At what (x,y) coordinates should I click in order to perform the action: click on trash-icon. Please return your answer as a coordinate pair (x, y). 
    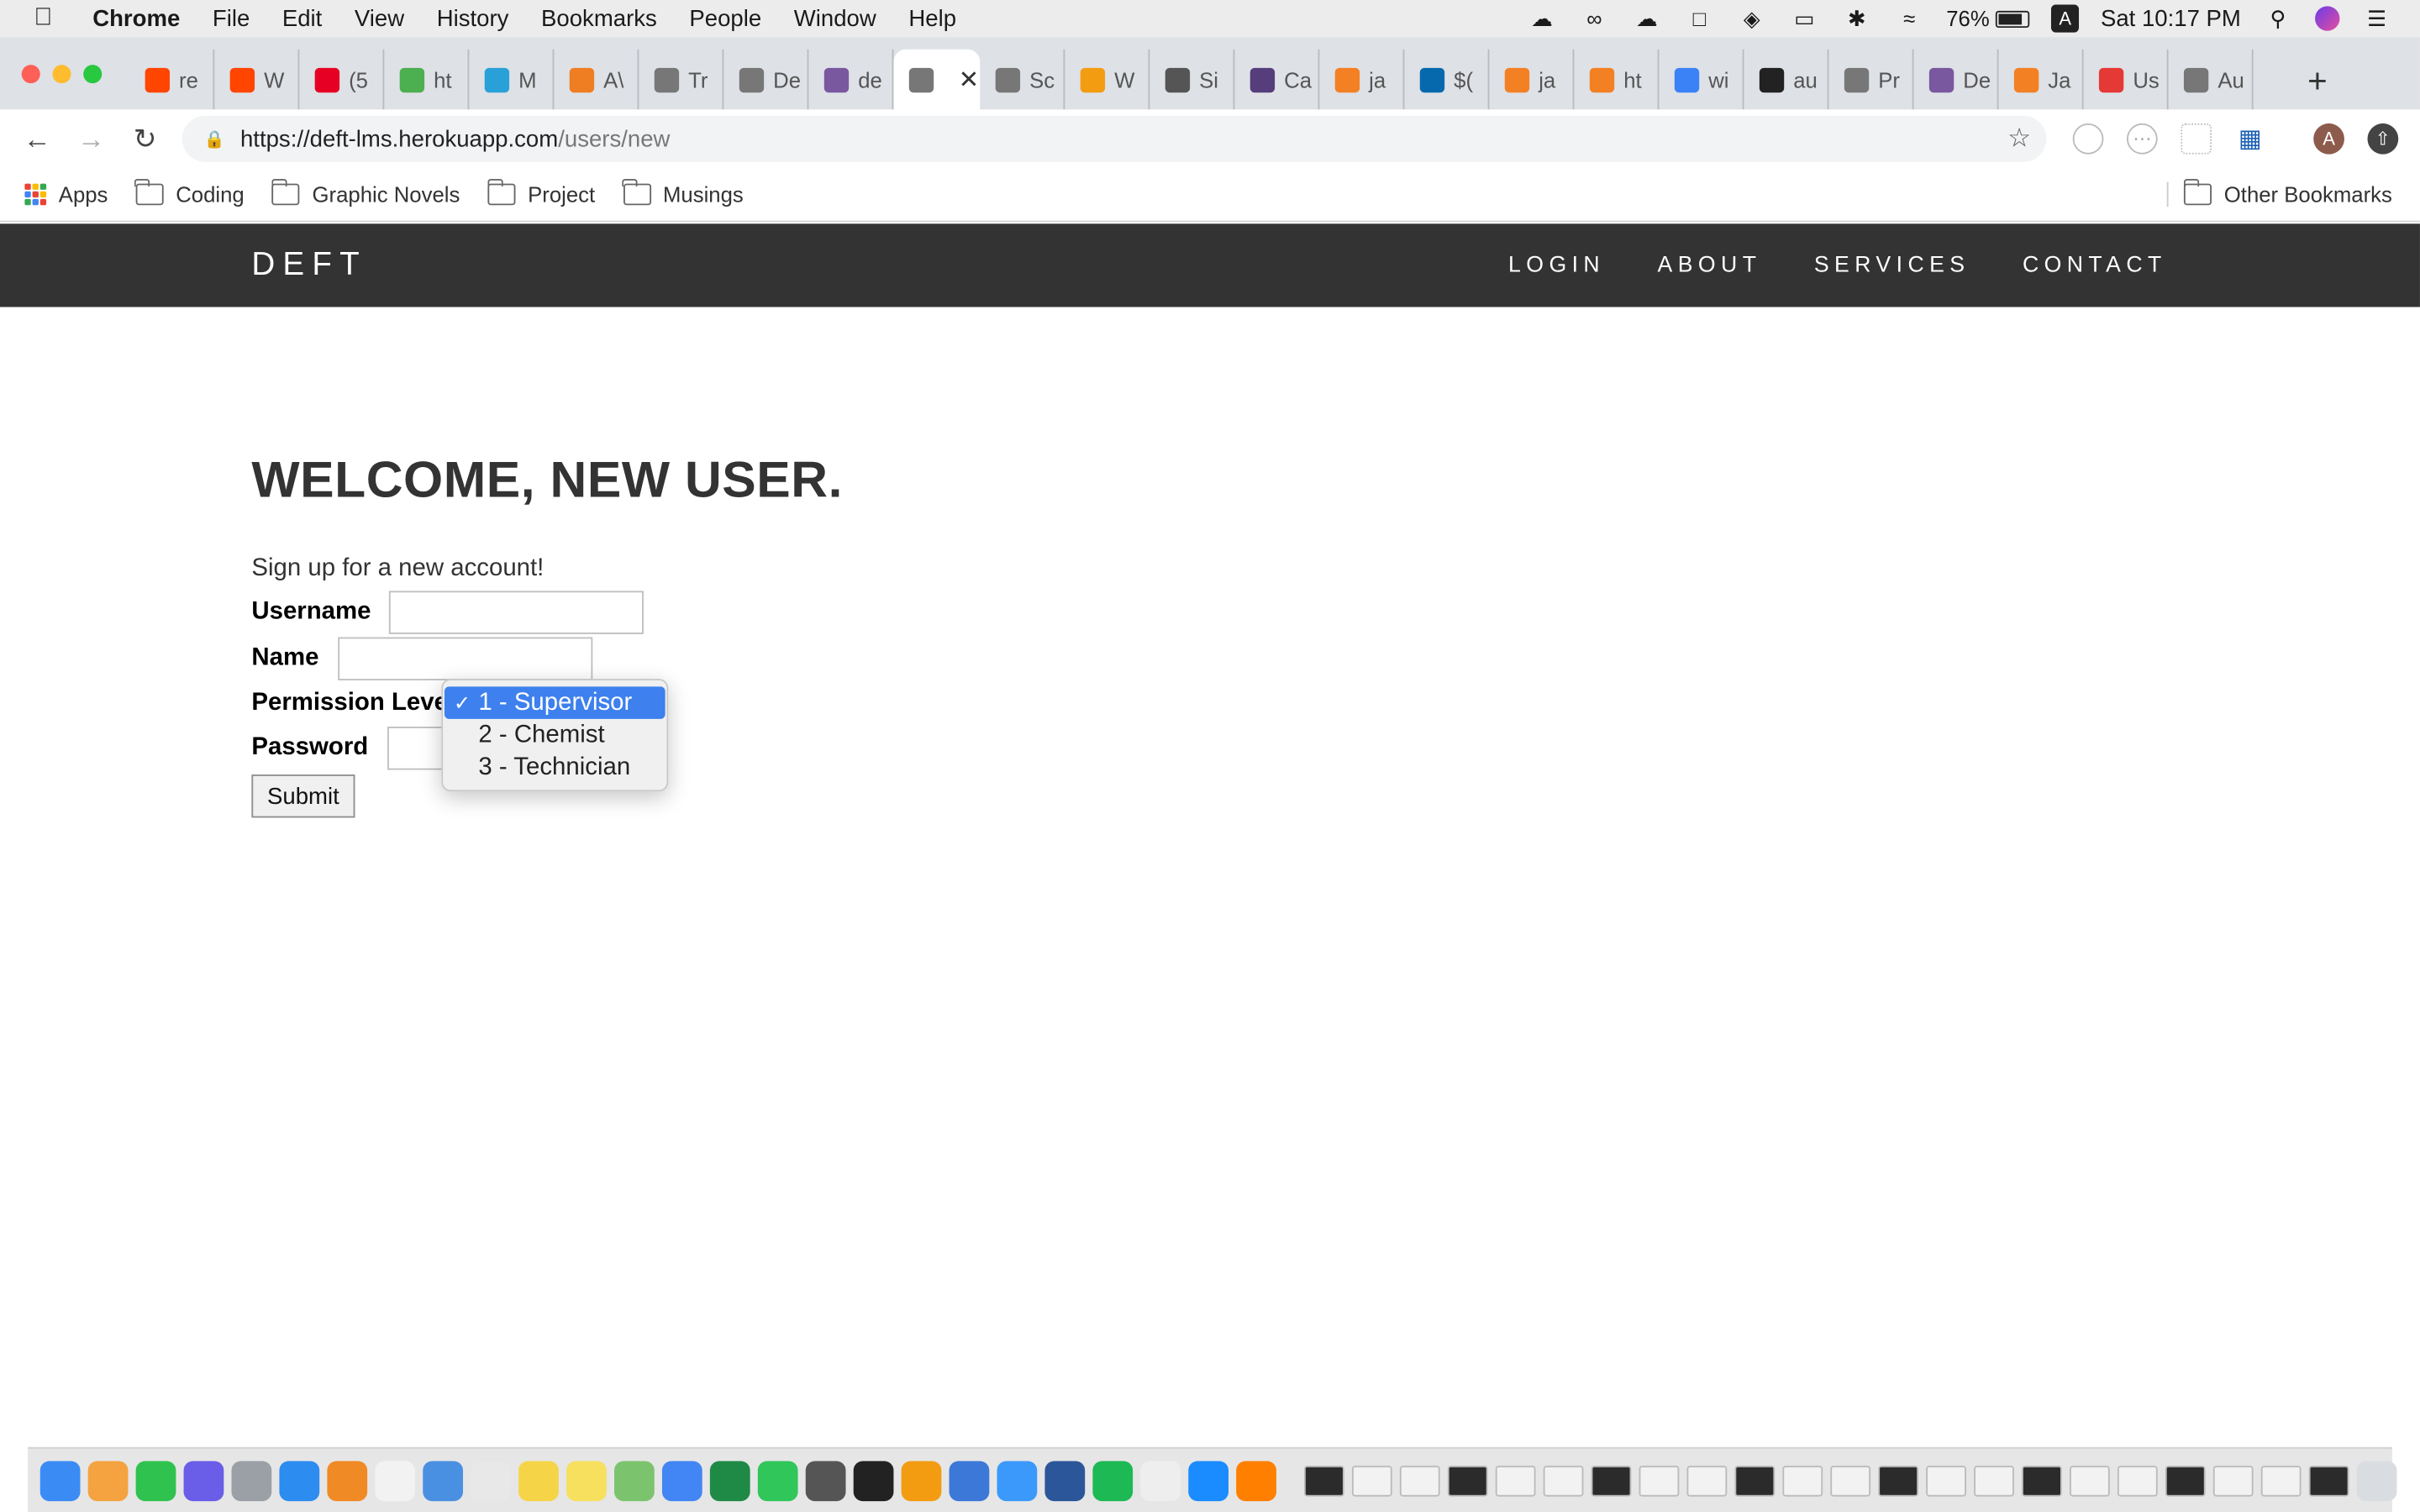
    Looking at the image, I should click on (2376, 1480).